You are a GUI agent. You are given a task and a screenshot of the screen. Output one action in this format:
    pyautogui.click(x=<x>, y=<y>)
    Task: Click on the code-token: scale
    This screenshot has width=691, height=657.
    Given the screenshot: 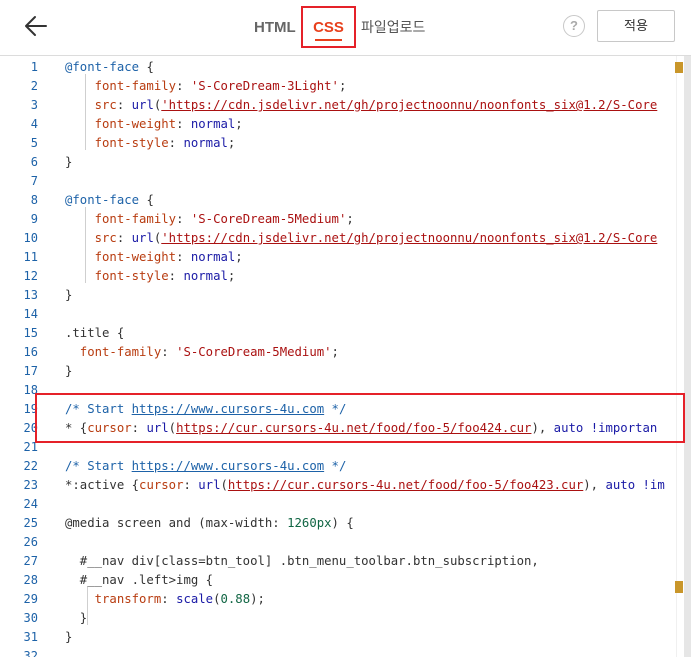 What is the action you would take?
    pyautogui.click(x=195, y=599)
    